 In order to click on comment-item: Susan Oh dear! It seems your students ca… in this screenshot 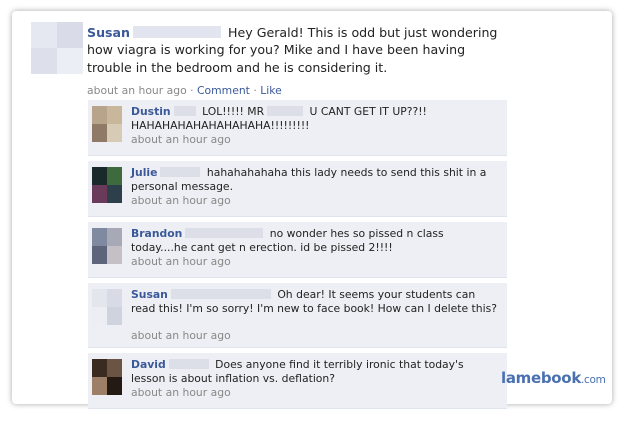, I will do `click(297, 315)`.